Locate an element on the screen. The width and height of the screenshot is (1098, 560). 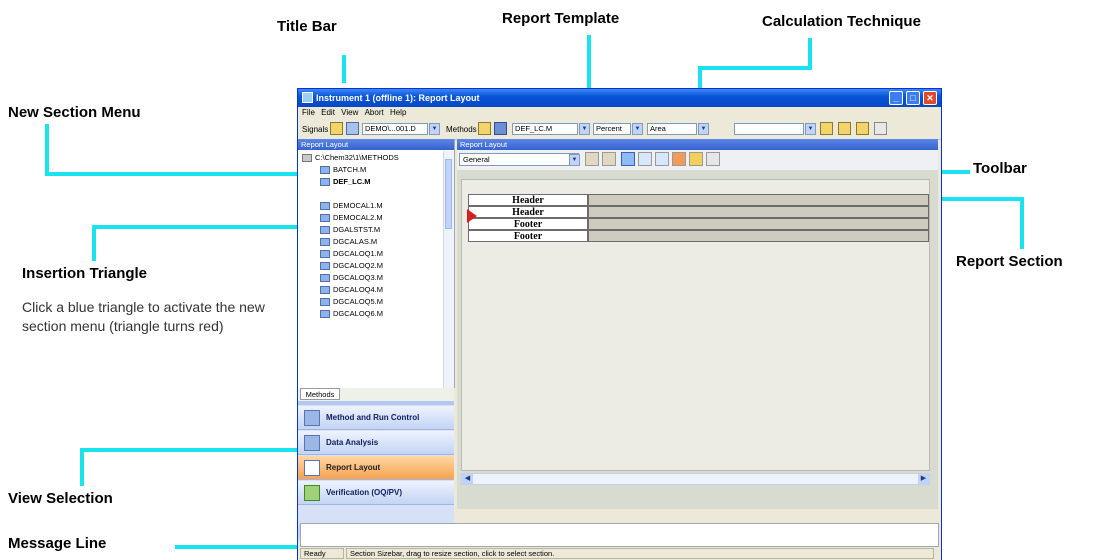
load-signal-icon is located at coordinates (336, 128).